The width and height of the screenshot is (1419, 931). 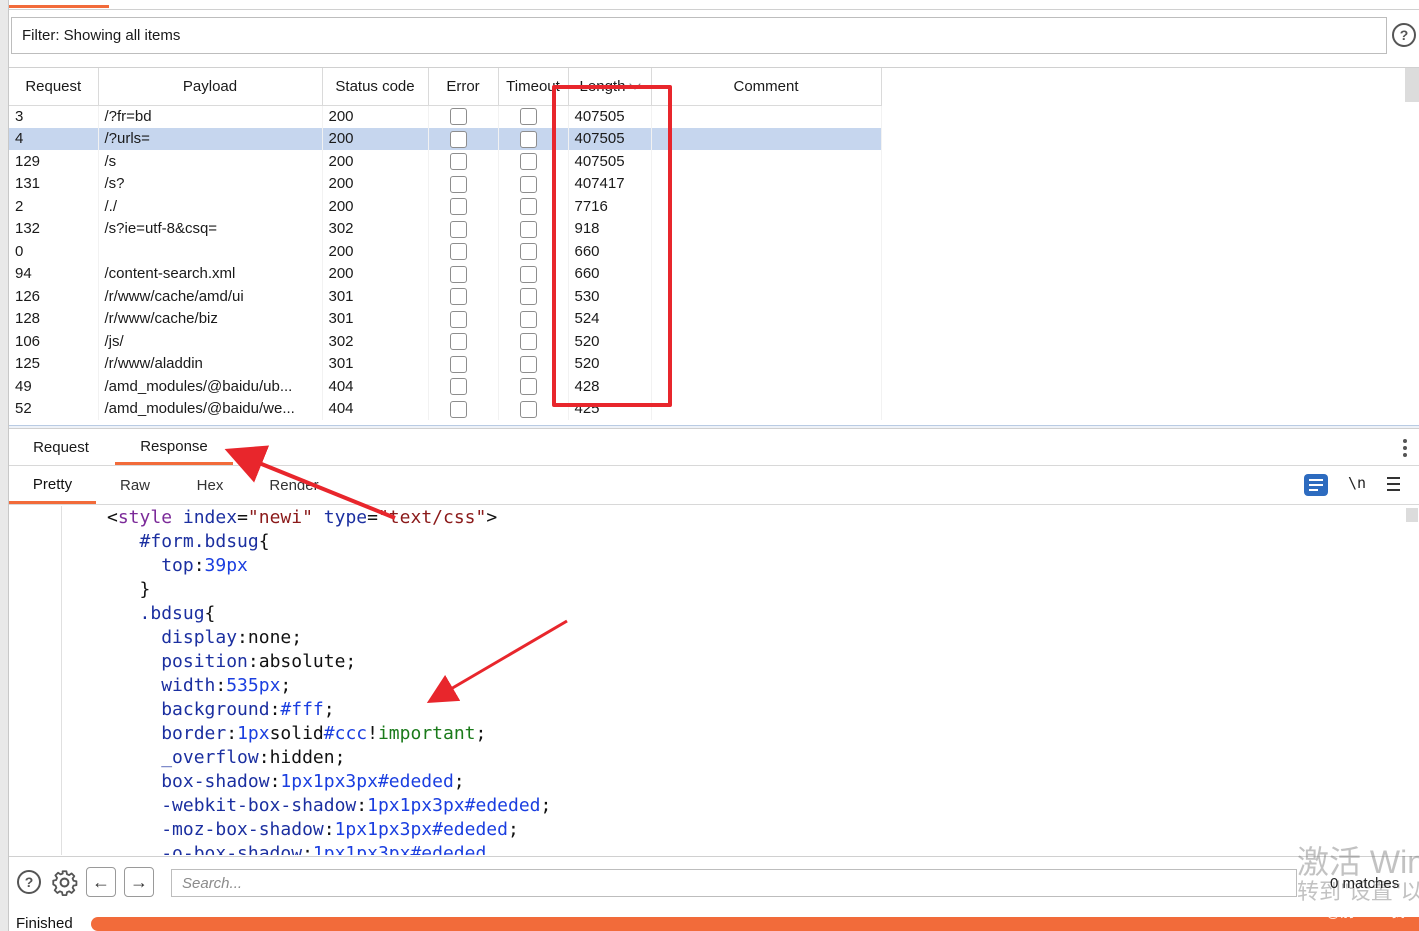 What do you see at coordinates (64, 882) in the screenshot?
I see `gear-icon` at bounding box center [64, 882].